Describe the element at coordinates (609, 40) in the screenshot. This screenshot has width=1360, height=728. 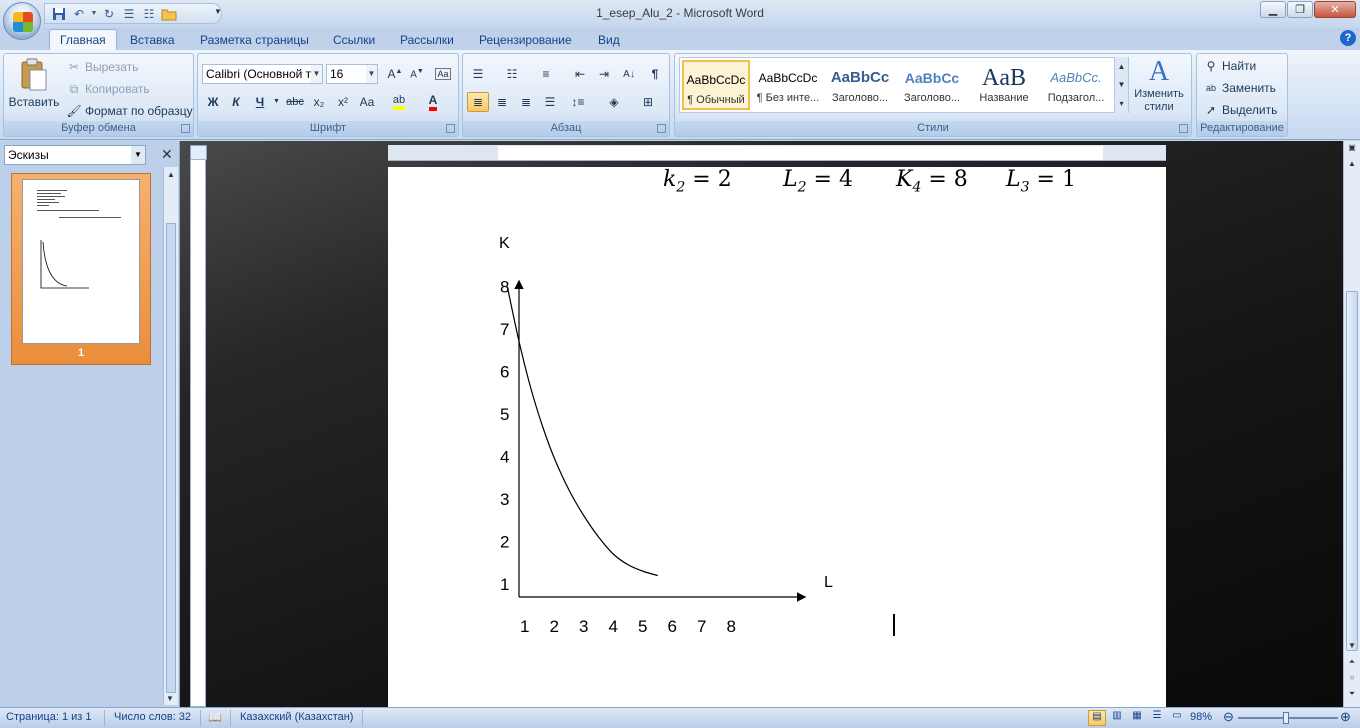
I see `tab-view: Вид` at that location.